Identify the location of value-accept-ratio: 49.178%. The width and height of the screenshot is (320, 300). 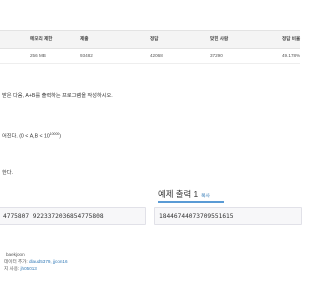
(291, 55).